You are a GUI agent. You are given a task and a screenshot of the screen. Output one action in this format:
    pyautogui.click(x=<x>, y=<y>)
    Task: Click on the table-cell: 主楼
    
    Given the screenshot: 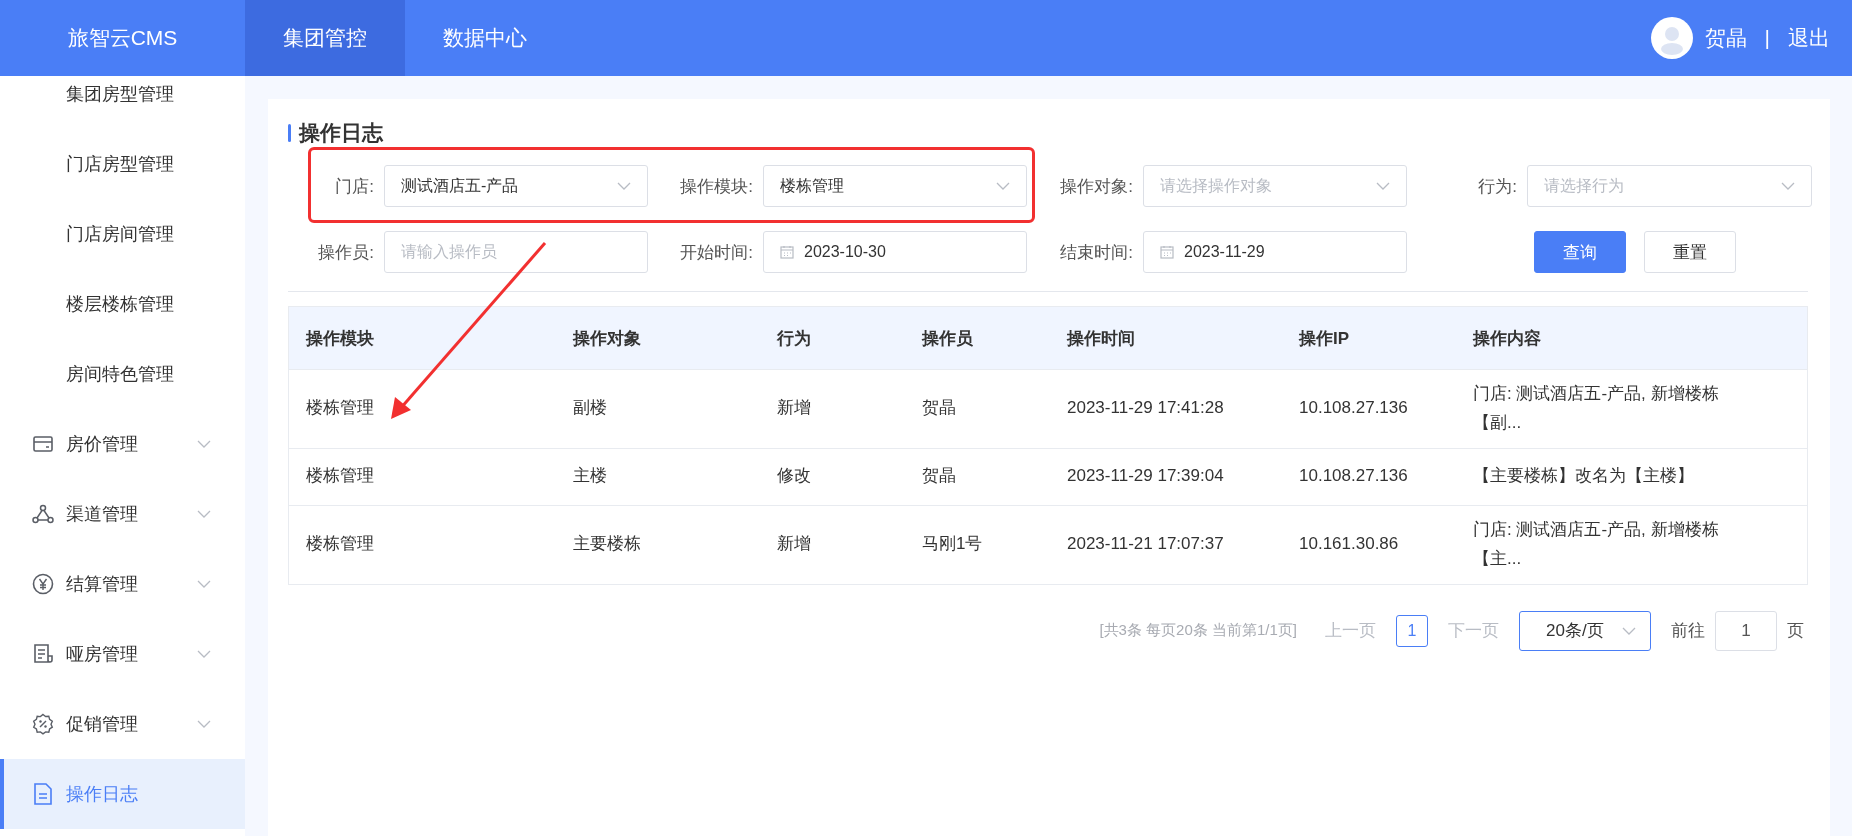 What is the action you would take?
    pyautogui.click(x=590, y=476)
    